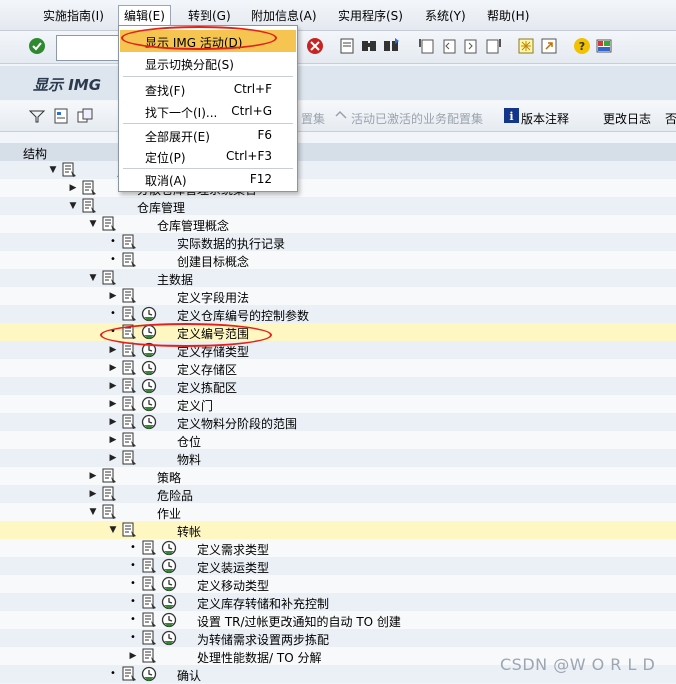 The width and height of the screenshot is (676, 684). What do you see at coordinates (37, 116) in the screenshot?
I see `filter-icon` at bounding box center [37, 116].